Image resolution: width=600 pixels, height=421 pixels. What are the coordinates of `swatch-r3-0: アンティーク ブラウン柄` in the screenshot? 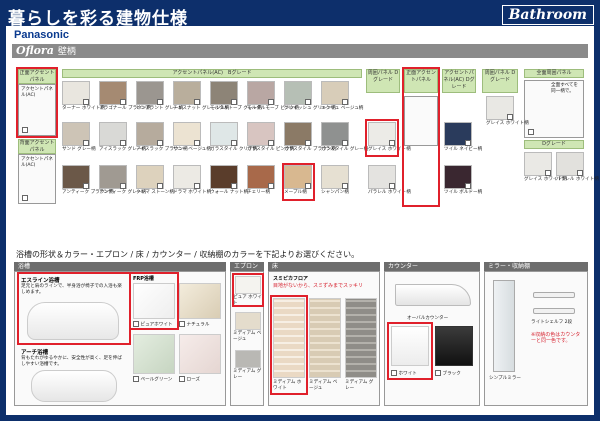 It's located at (88, 180).